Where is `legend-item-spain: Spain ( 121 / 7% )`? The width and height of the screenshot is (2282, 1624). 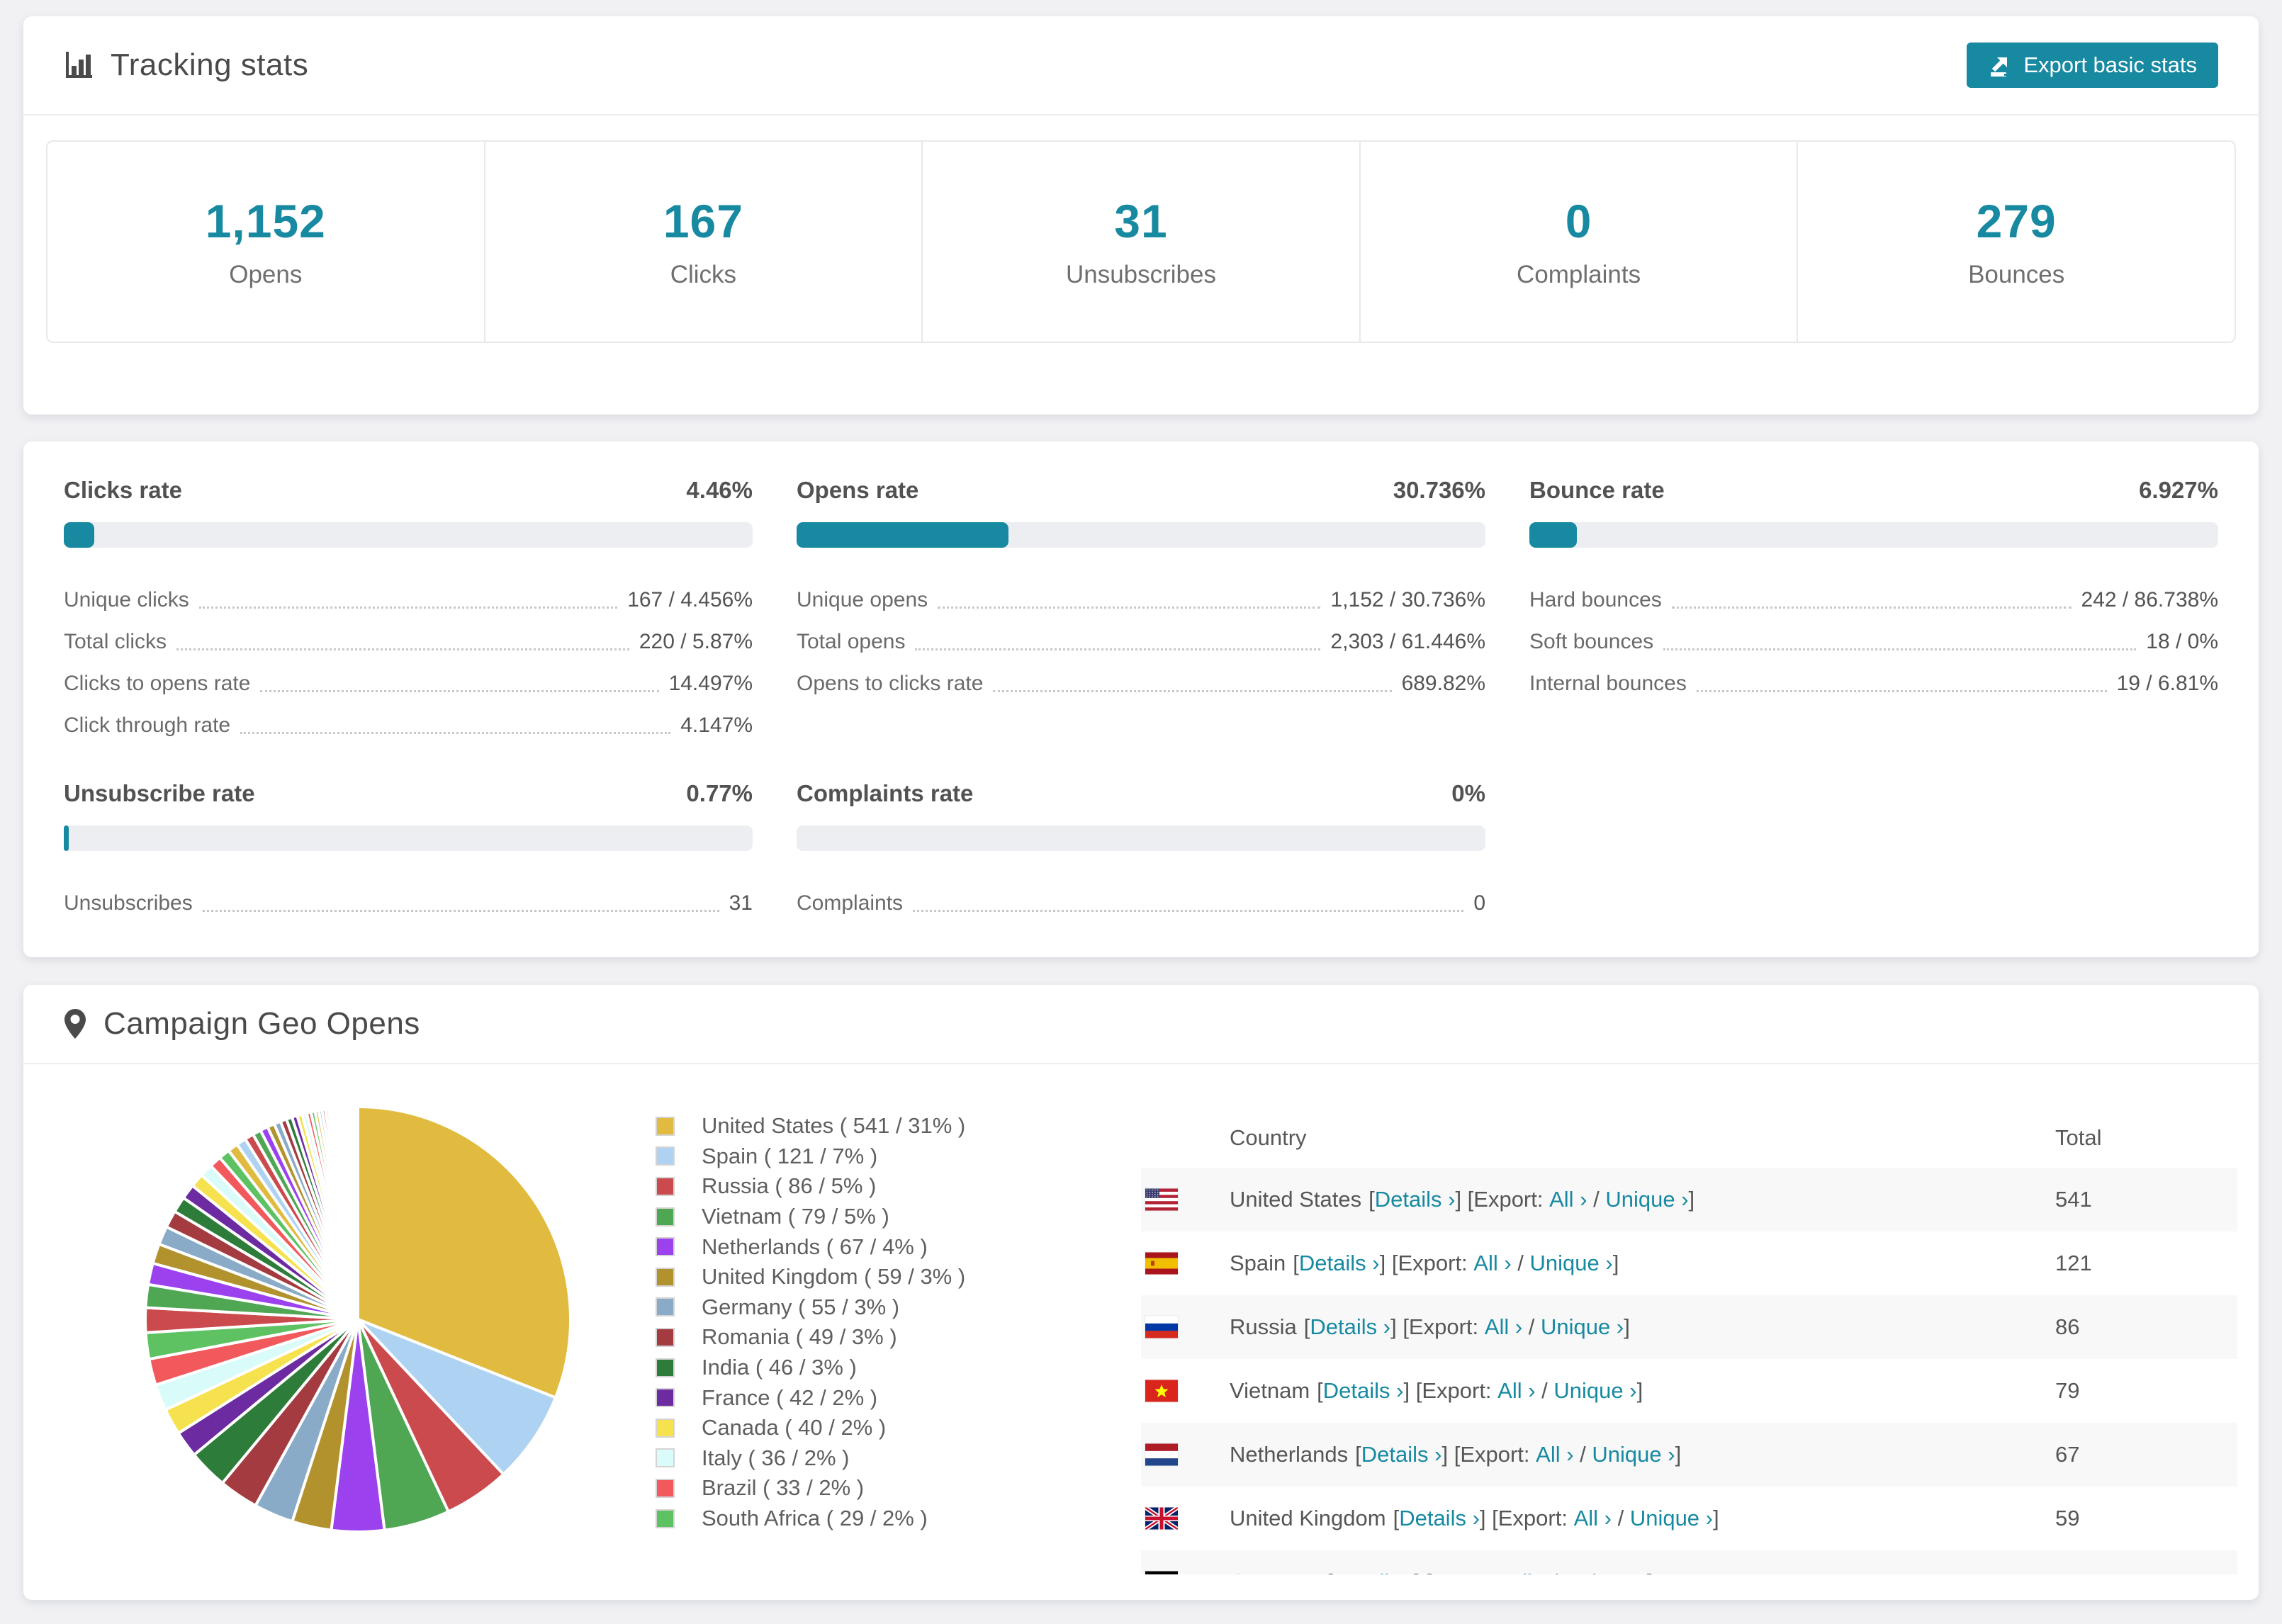 legend-item-spain: Spain ( 121 / 7% ) is located at coordinates (854, 1156).